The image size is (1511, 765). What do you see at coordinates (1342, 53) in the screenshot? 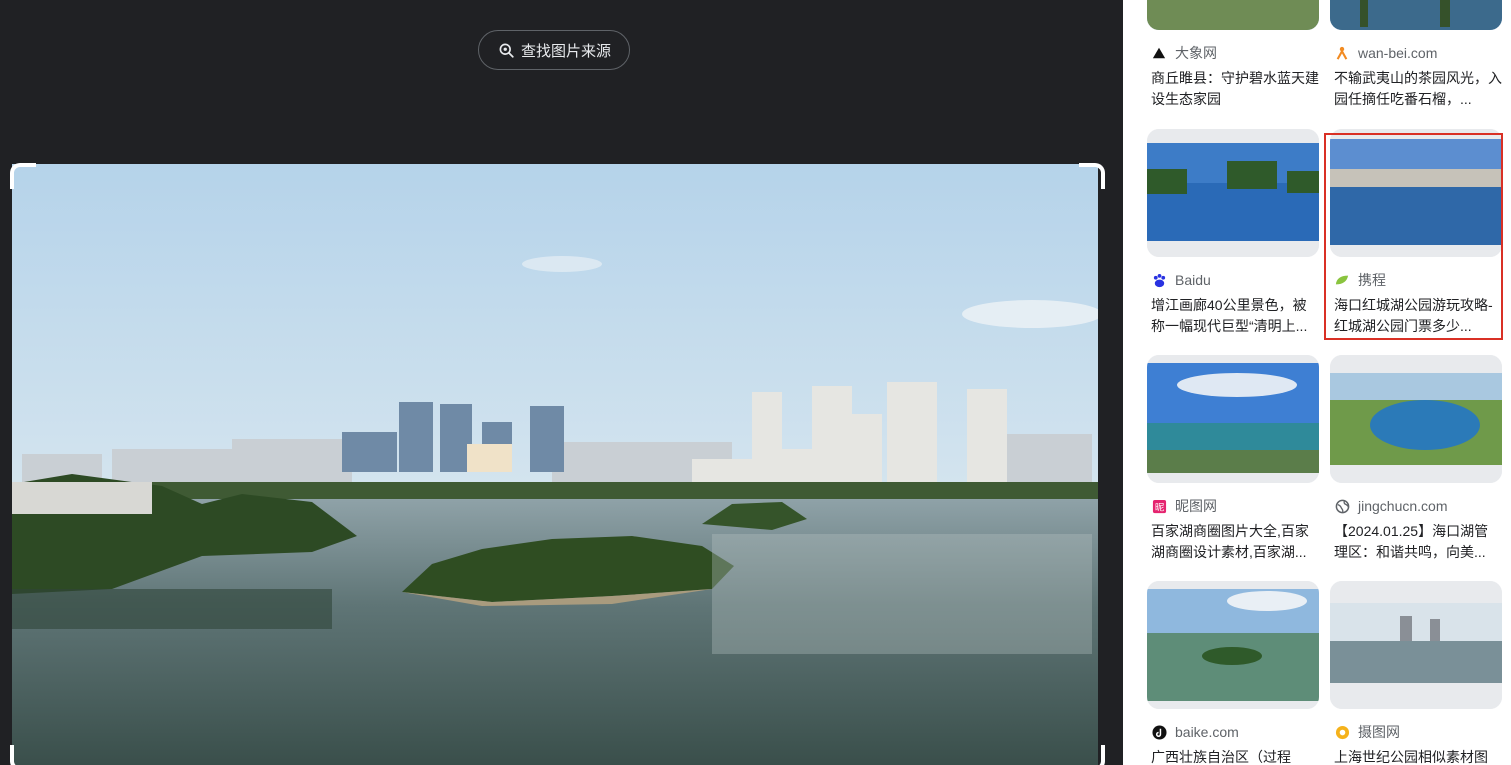
I see `person-logo-icon` at bounding box center [1342, 53].